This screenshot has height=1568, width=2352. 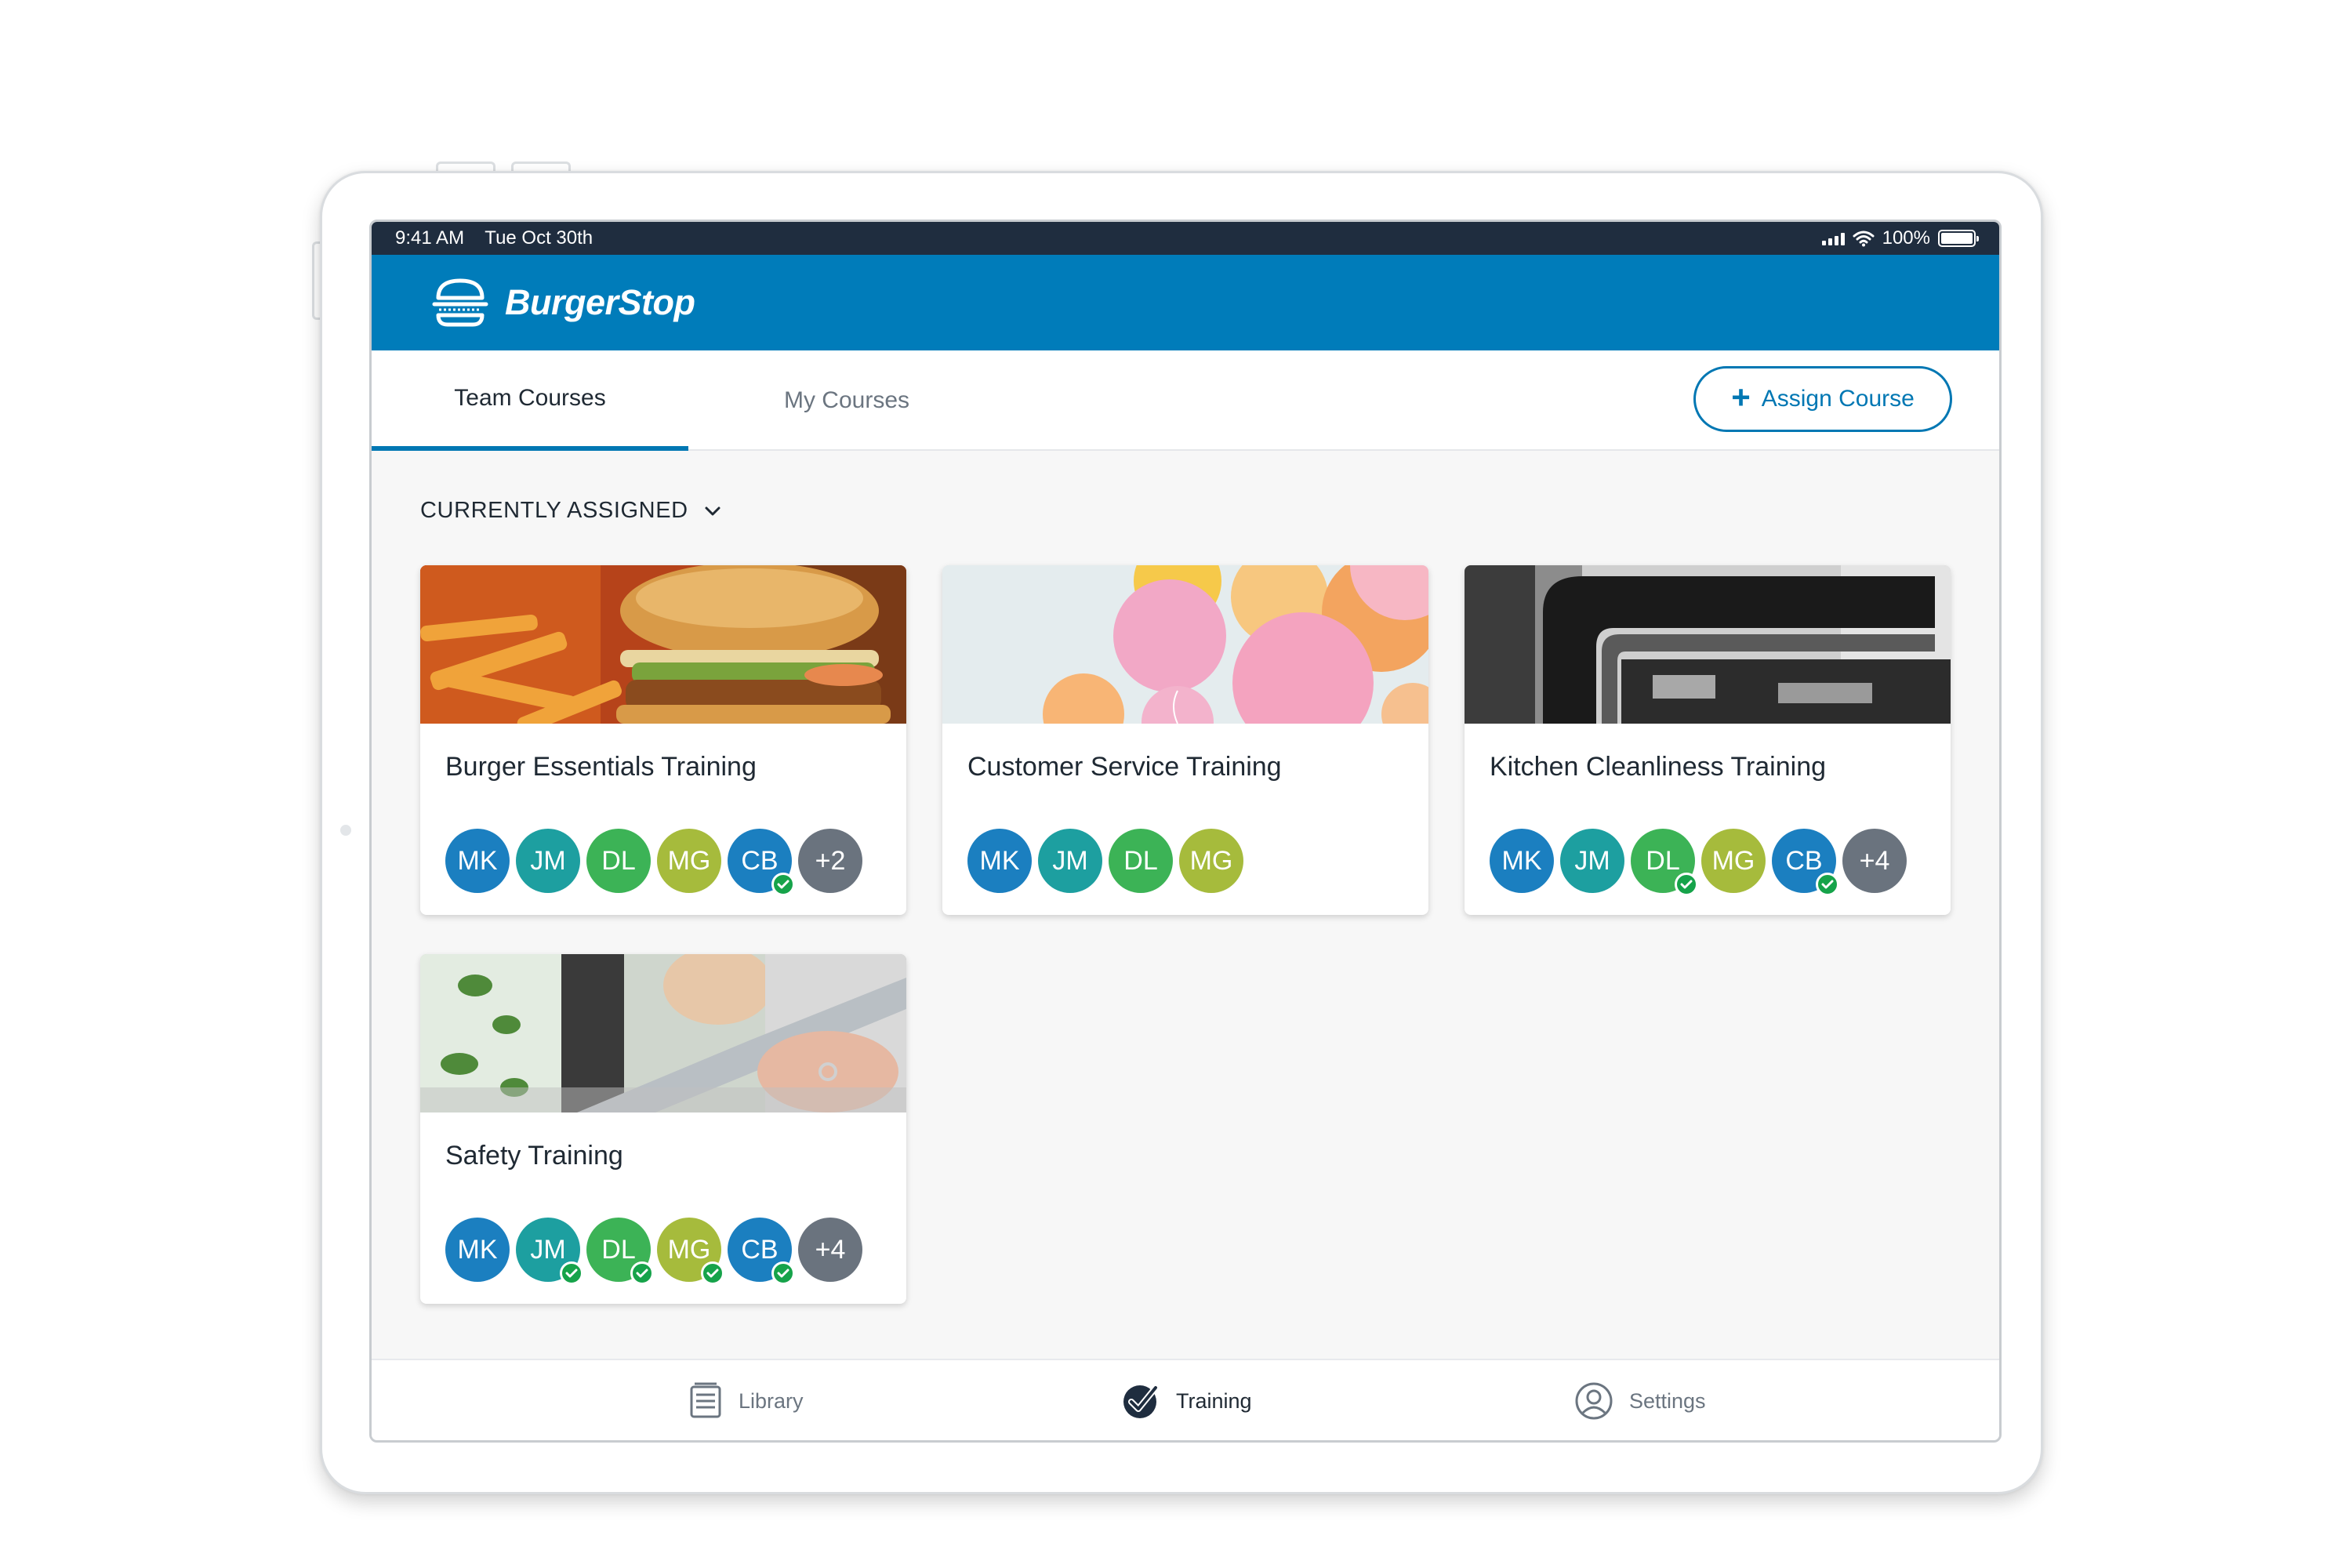 I want to click on battery-percent: 100%, so click(x=1906, y=238).